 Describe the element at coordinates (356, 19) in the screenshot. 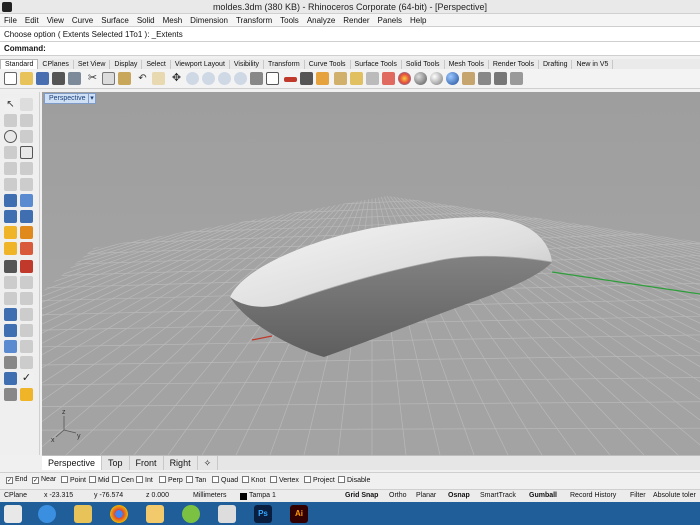

I see `menu-render: Render` at that location.